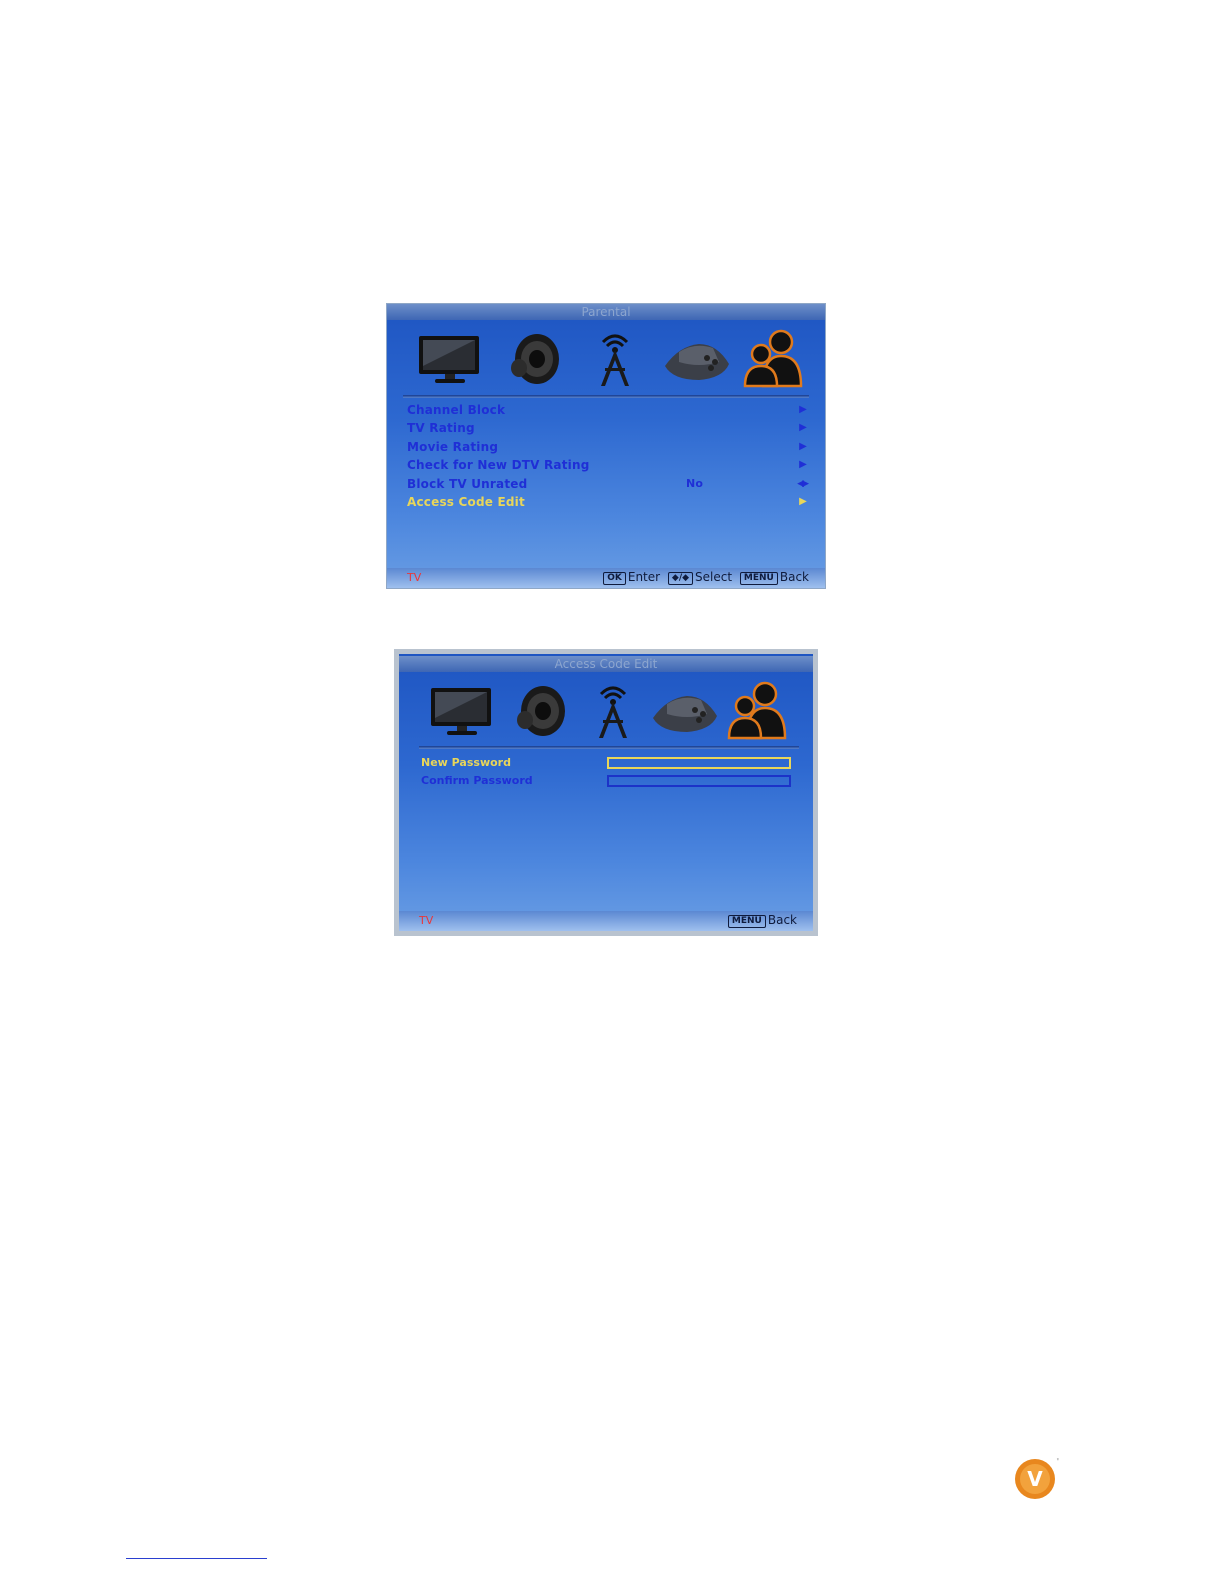 The width and height of the screenshot is (1224, 1584). I want to click on password-form: New Password Confirm Password, so click(611, 772).